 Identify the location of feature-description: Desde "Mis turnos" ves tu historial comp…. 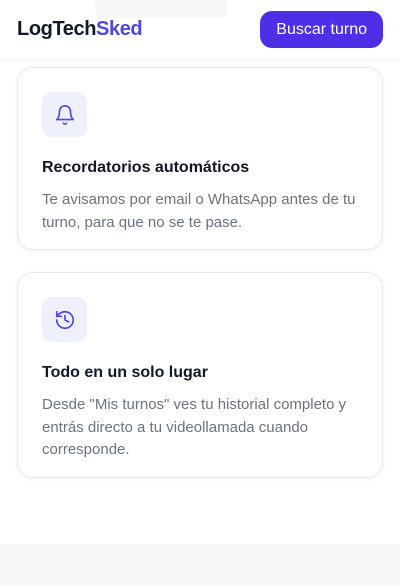
(194, 427).